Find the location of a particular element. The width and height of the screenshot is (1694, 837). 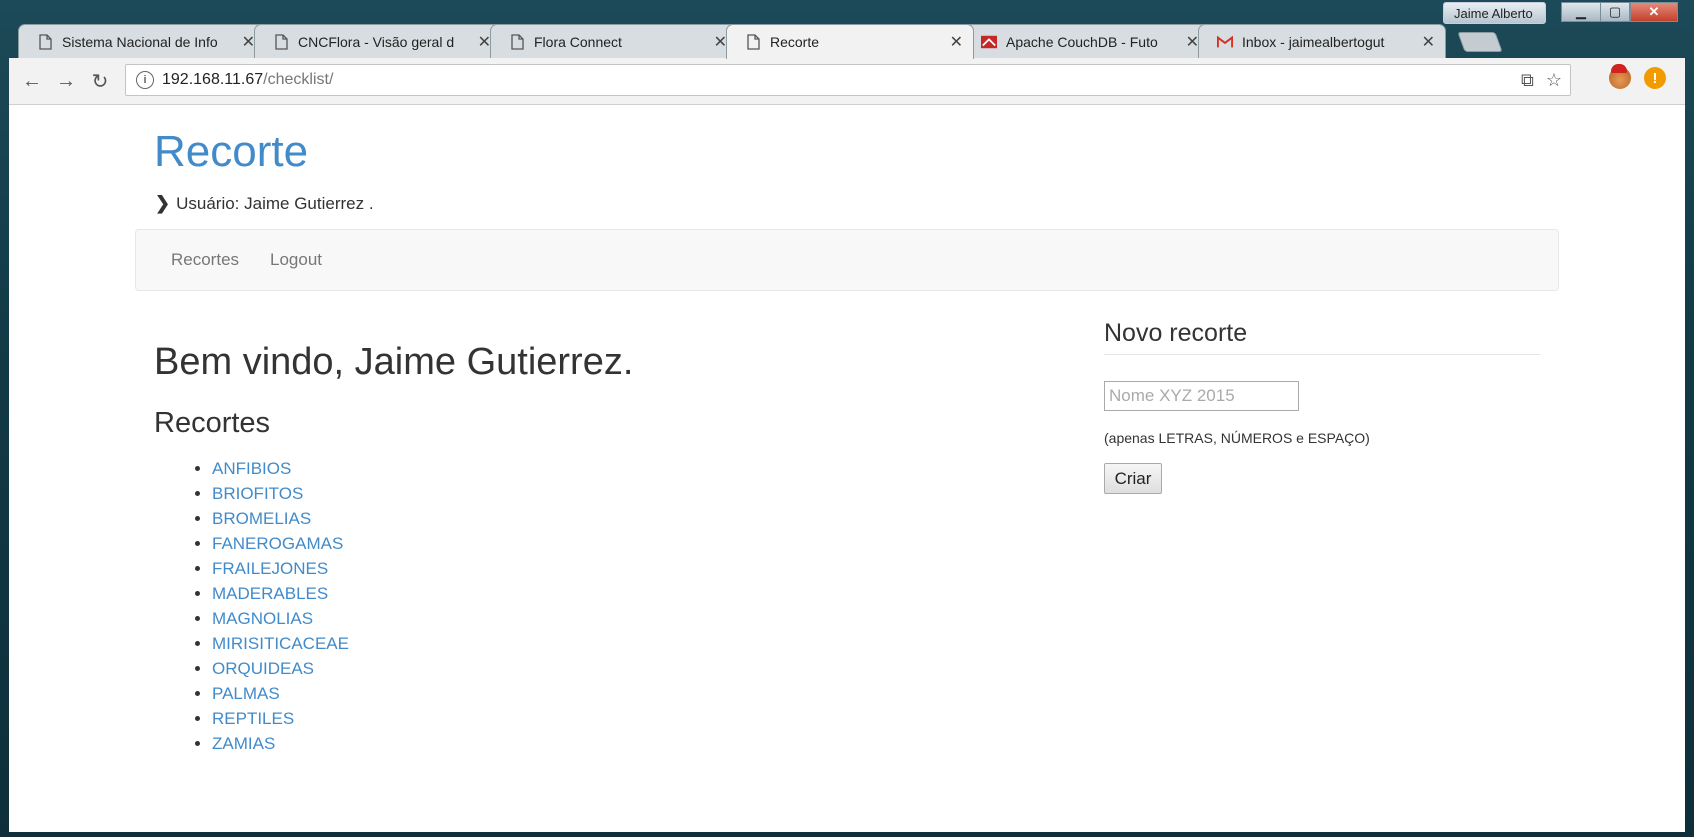

gmail-icon is located at coordinates (1225, 42).